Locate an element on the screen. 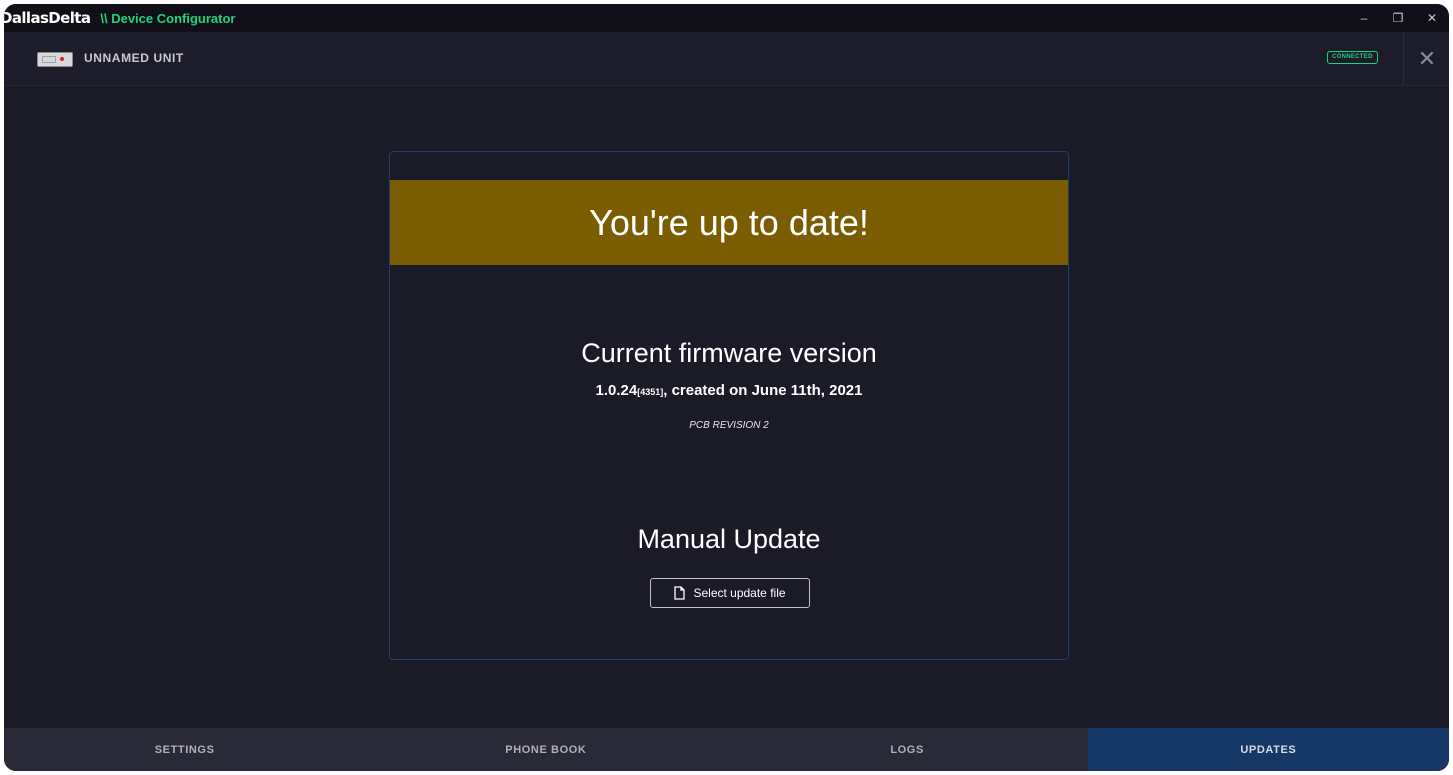  brand-logo: DallasDelta is located at coordinates (47, 18).